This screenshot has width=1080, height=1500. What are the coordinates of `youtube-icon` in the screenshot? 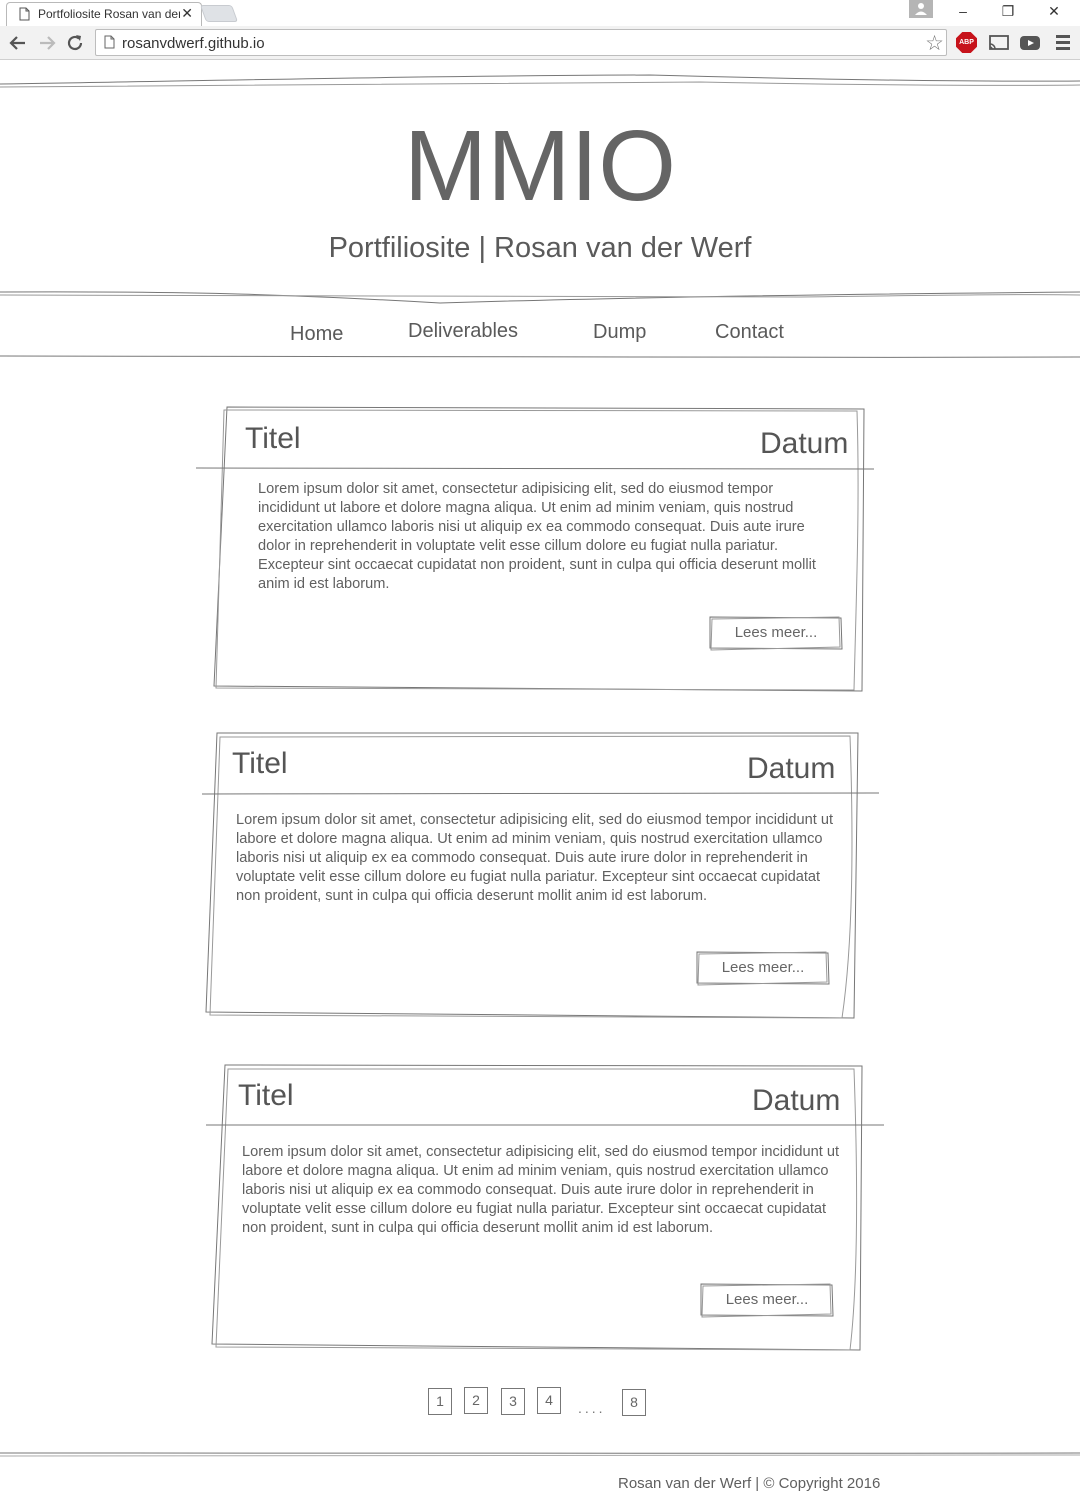 It's located at (1030, 45).